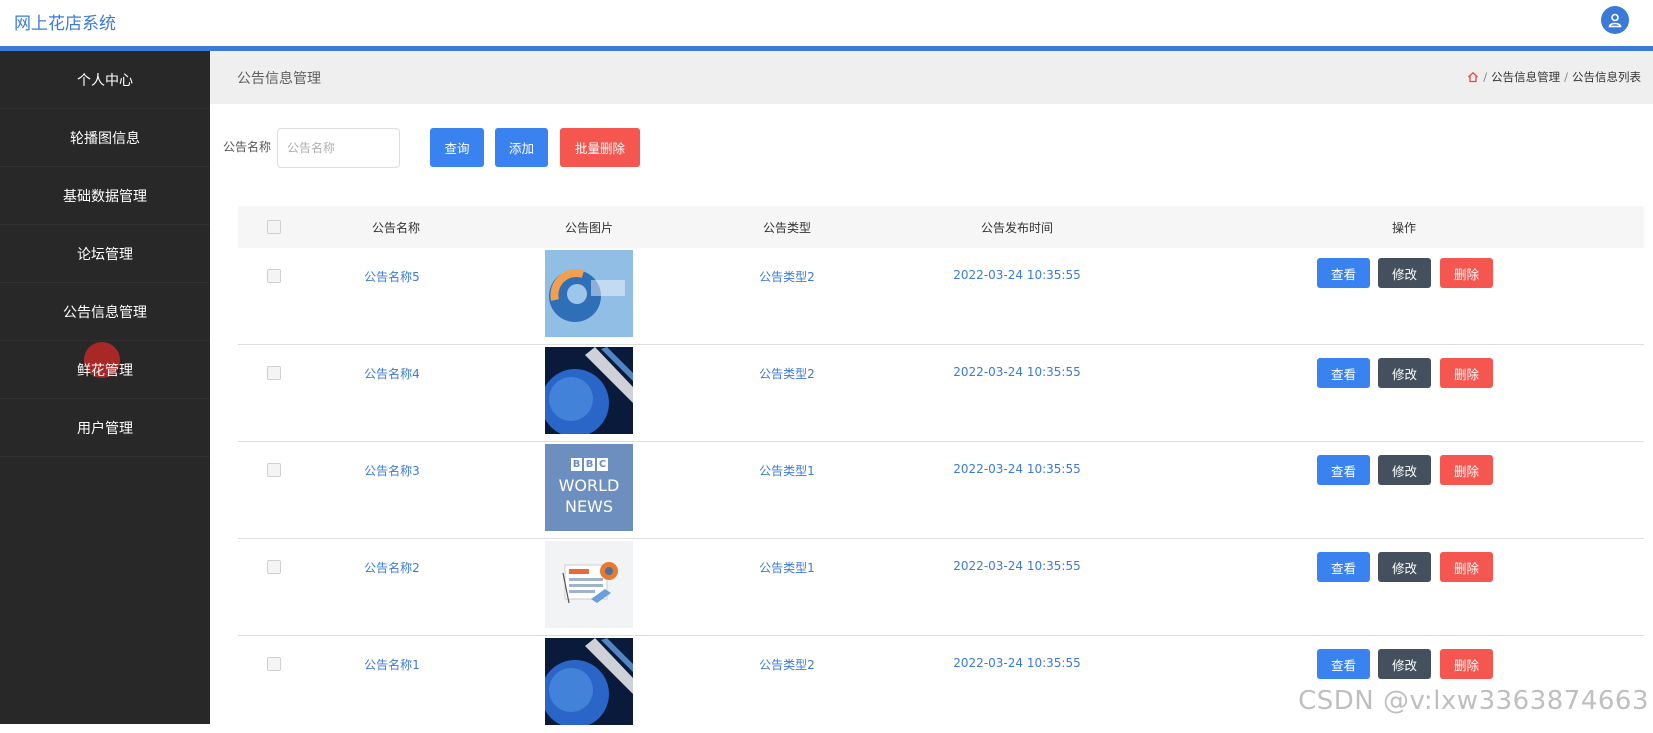 This screenshot has width=1653, height=733. What do you see at coordinates (392, 276) in the screenshot?
I see `announcement-name-link: 公告名称5` at bounding box center [392, 276].